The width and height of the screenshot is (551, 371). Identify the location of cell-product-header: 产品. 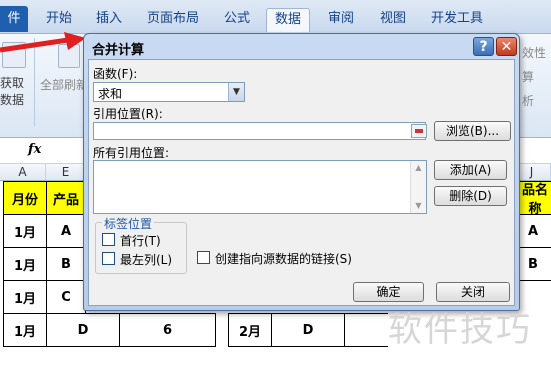
(66, 198).